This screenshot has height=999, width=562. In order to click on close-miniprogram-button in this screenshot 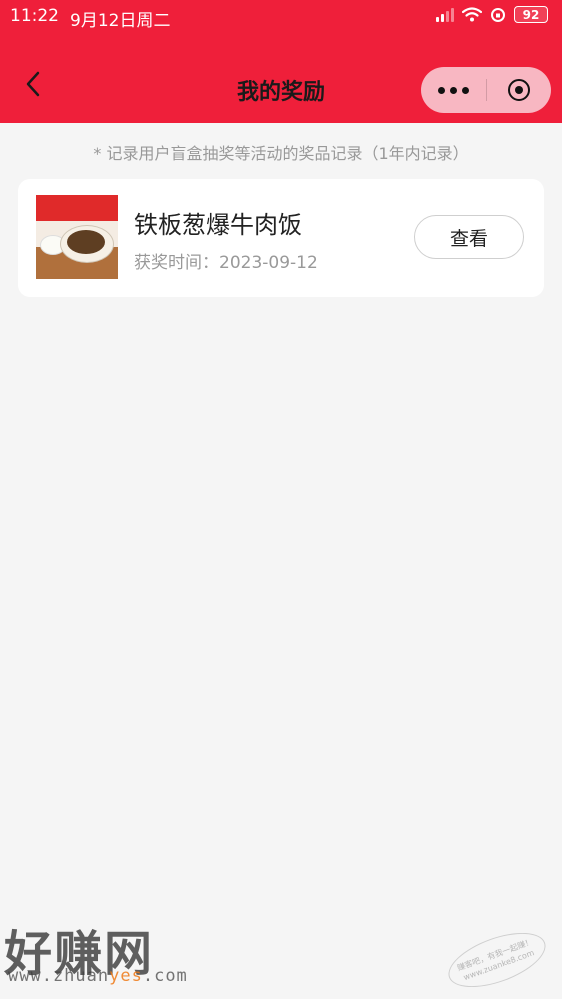, I will do `click(519, 90)`.